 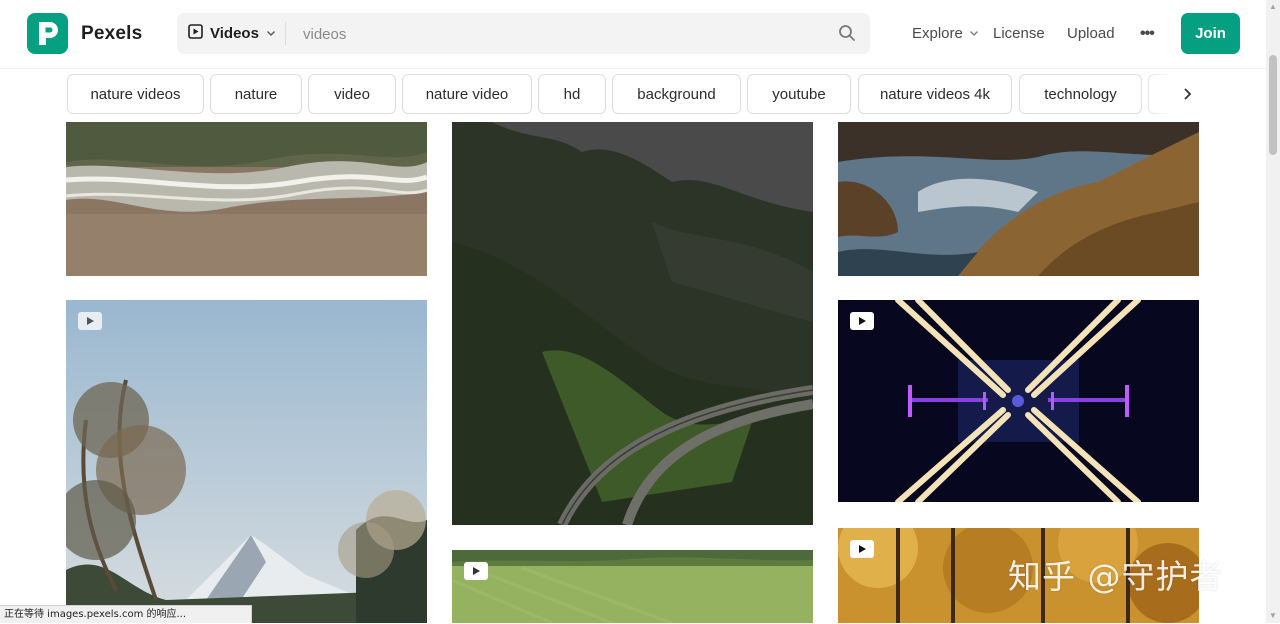 I want to click on mountain-trees-image, so click(x=246, y=461).